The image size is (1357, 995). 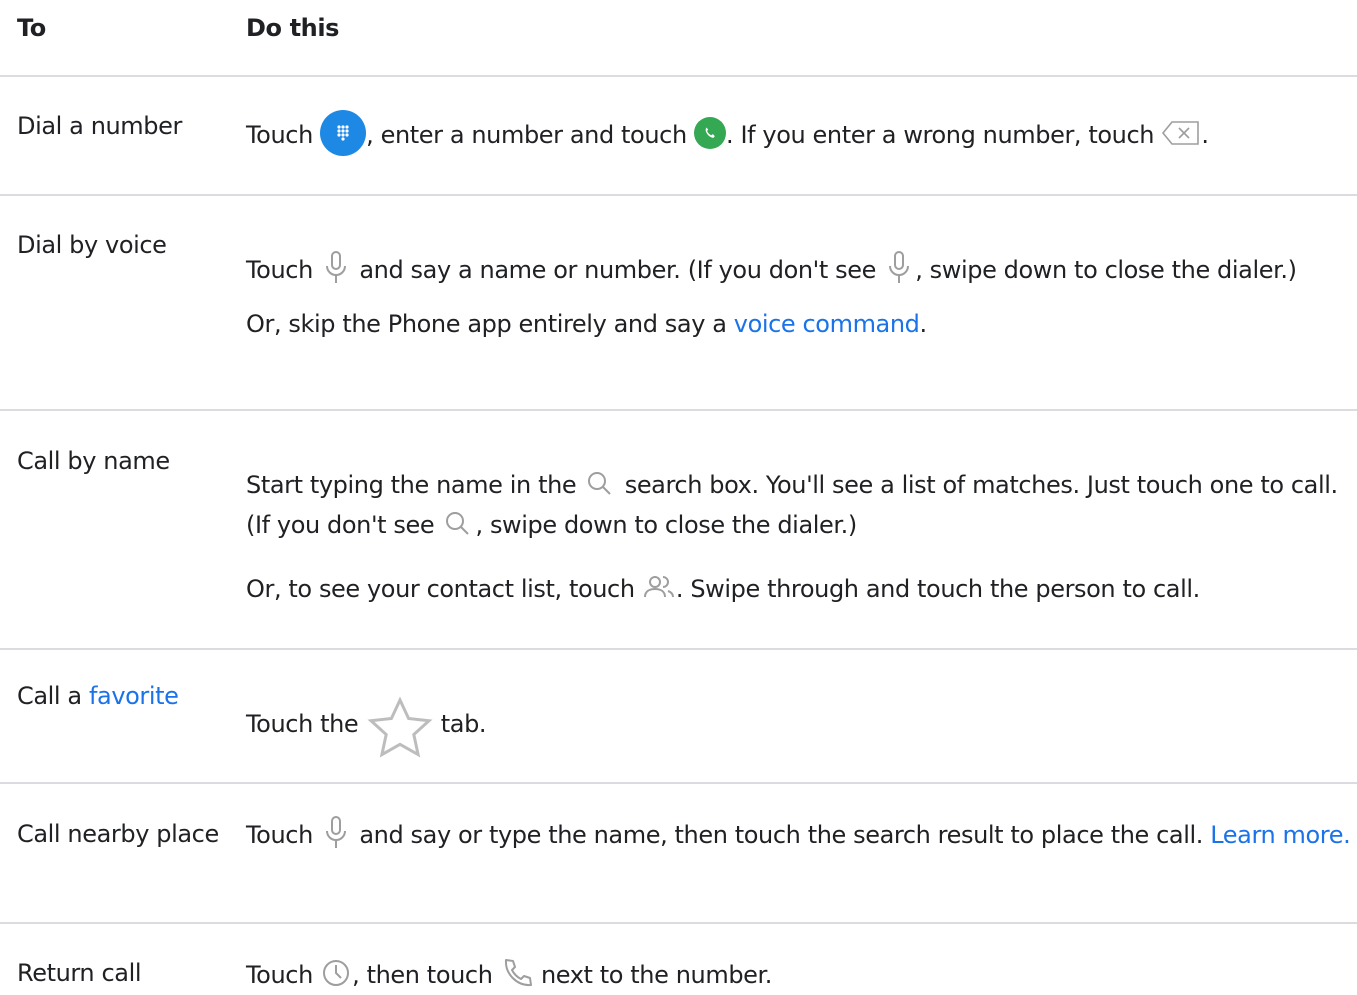 What do you see at coordinates (79, 973) in the screenshot?
I see `row-return-call-label: Return call` at bounding box center [79, 973].